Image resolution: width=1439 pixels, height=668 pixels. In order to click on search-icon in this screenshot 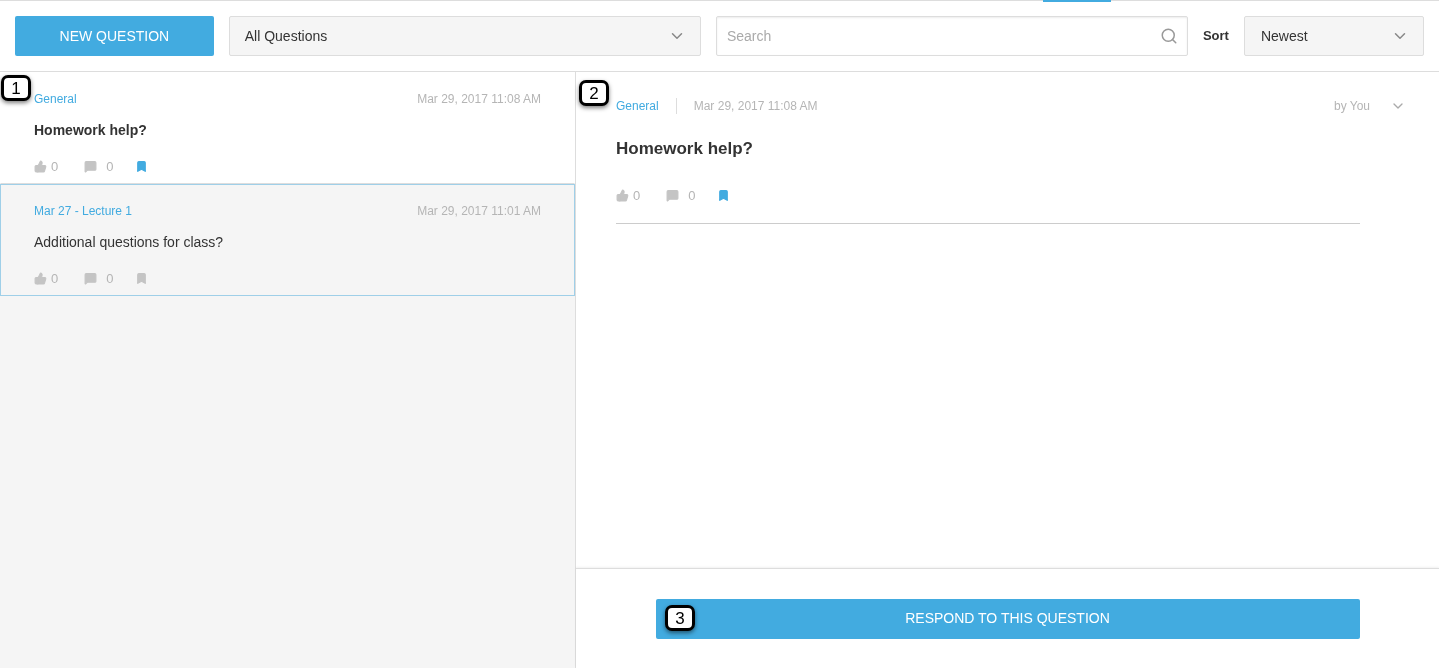, I will do `click(1168, 36)`.